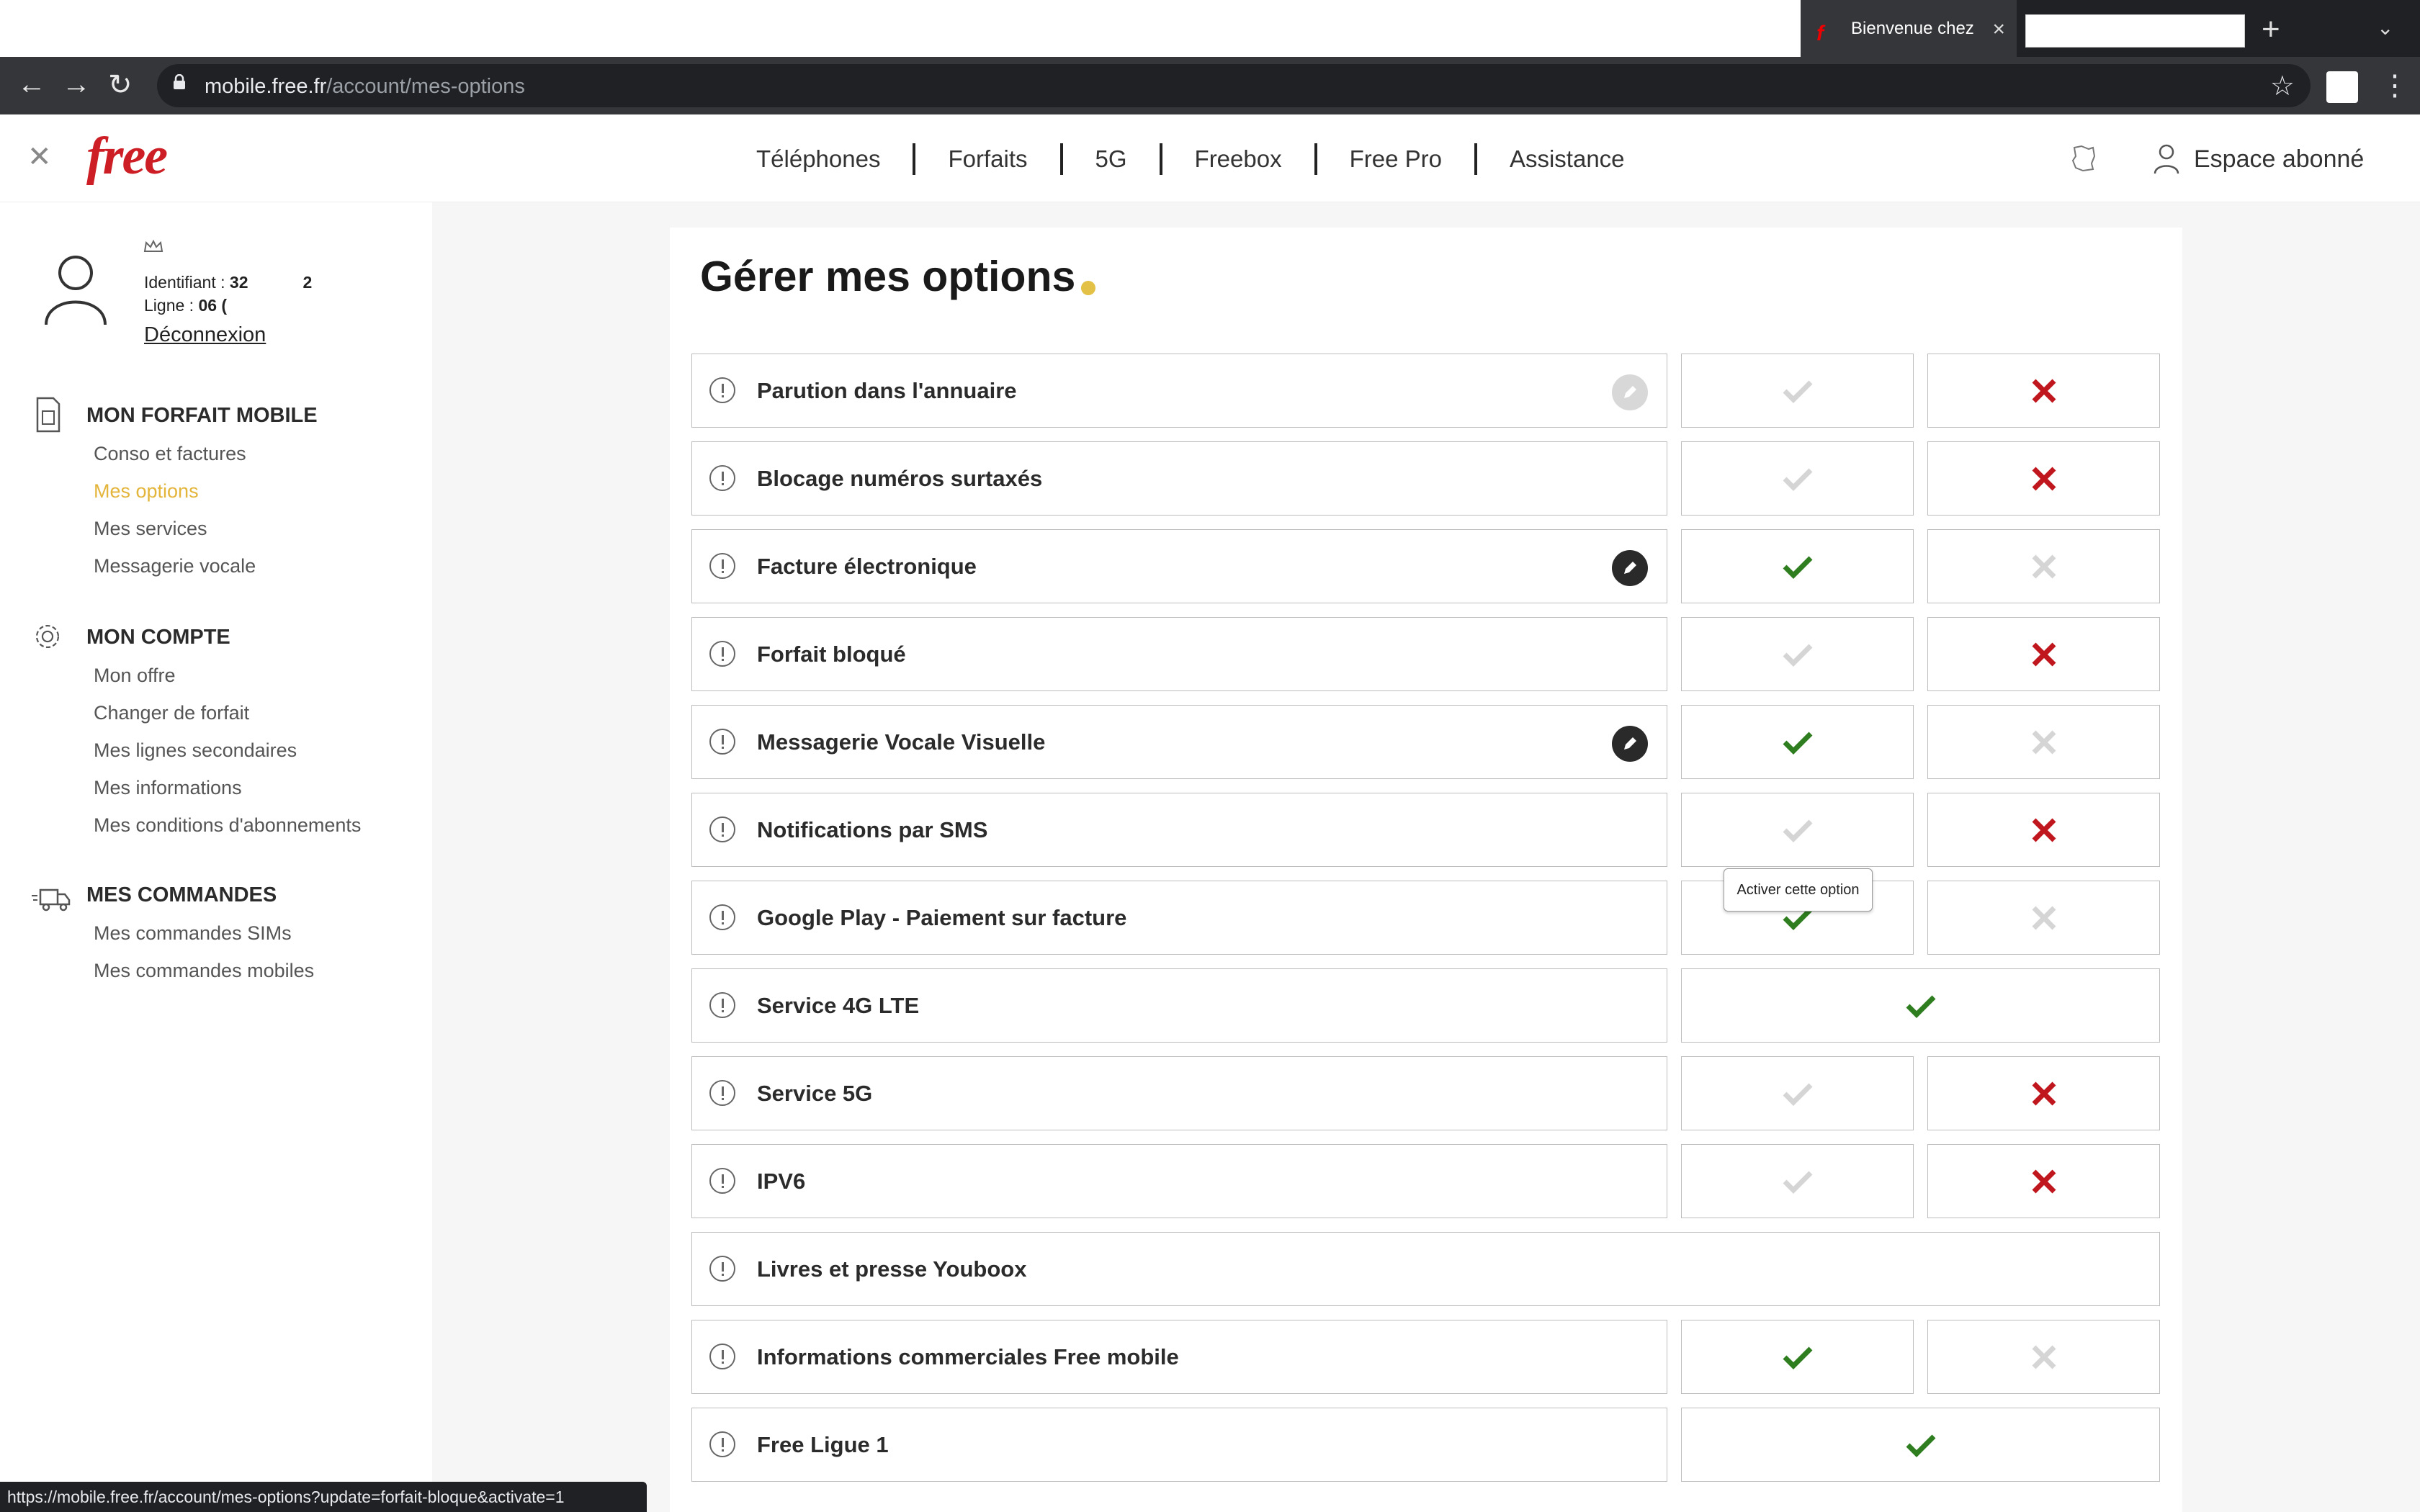  I want to click on section-mon-forfait-mobile: MON FORFAIT MOBILE, so click(202, 415).